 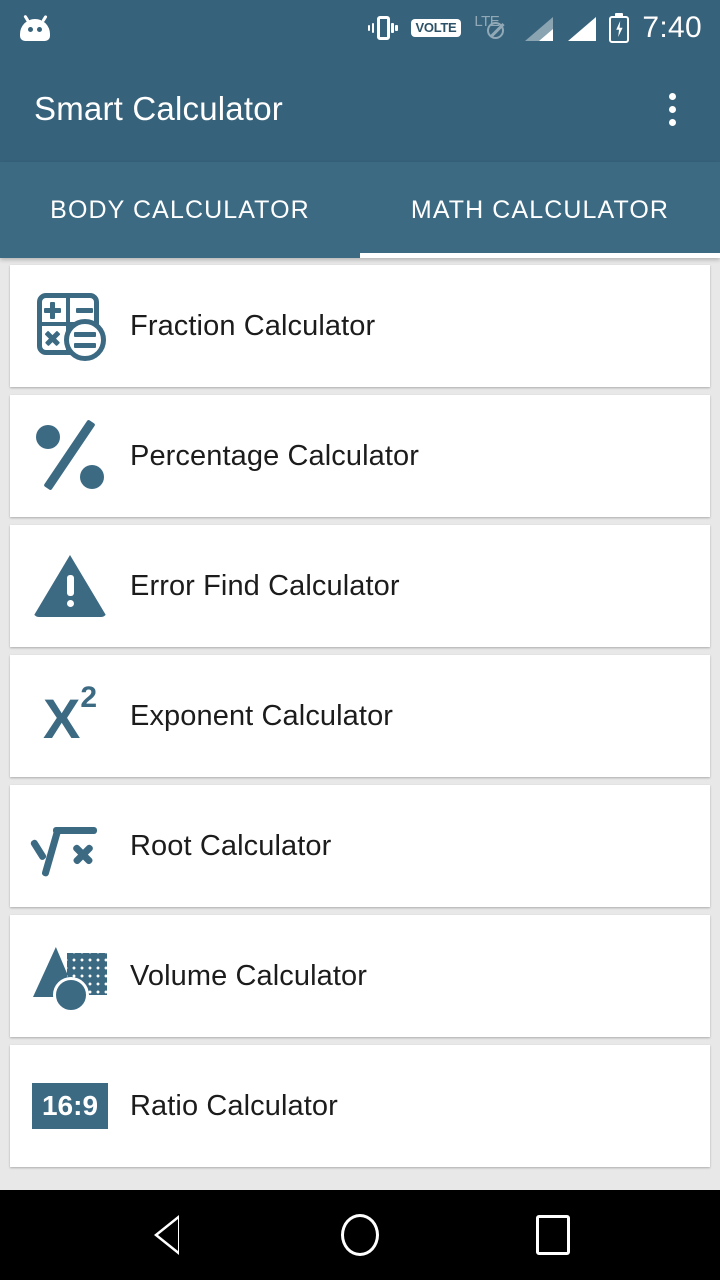 What do you see at coordinates (262, 715) in the screenshot?
I see `list-item-label: Exponent Calculator` at bounding box center [262, 715].